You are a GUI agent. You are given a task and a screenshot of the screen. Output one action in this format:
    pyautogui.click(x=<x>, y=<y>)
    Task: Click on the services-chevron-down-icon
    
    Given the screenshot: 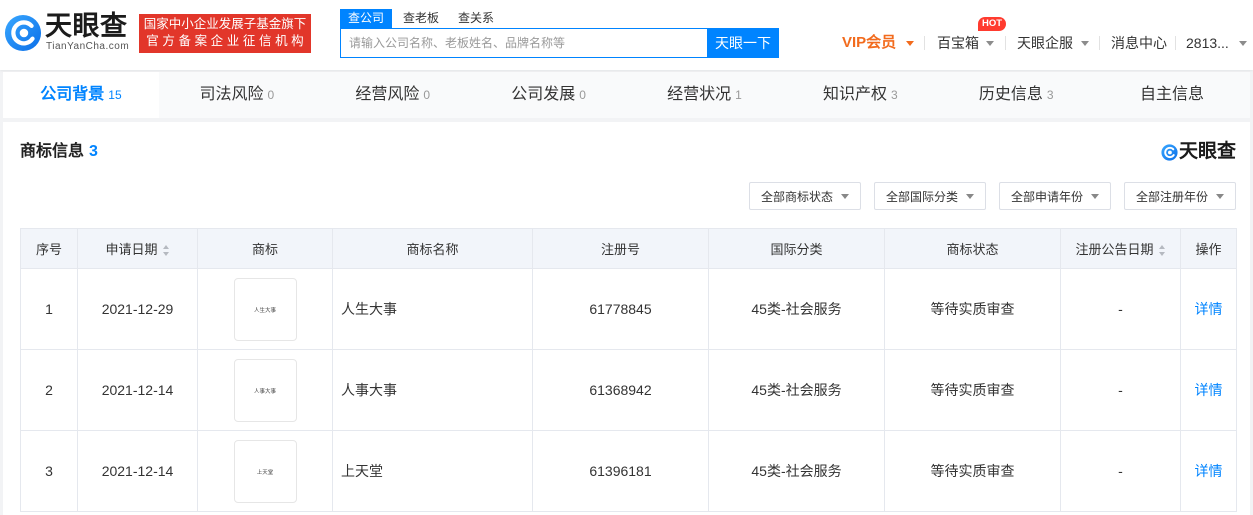 What is the action you would take?
    pyautogui.click(x=1085, y=43)
    